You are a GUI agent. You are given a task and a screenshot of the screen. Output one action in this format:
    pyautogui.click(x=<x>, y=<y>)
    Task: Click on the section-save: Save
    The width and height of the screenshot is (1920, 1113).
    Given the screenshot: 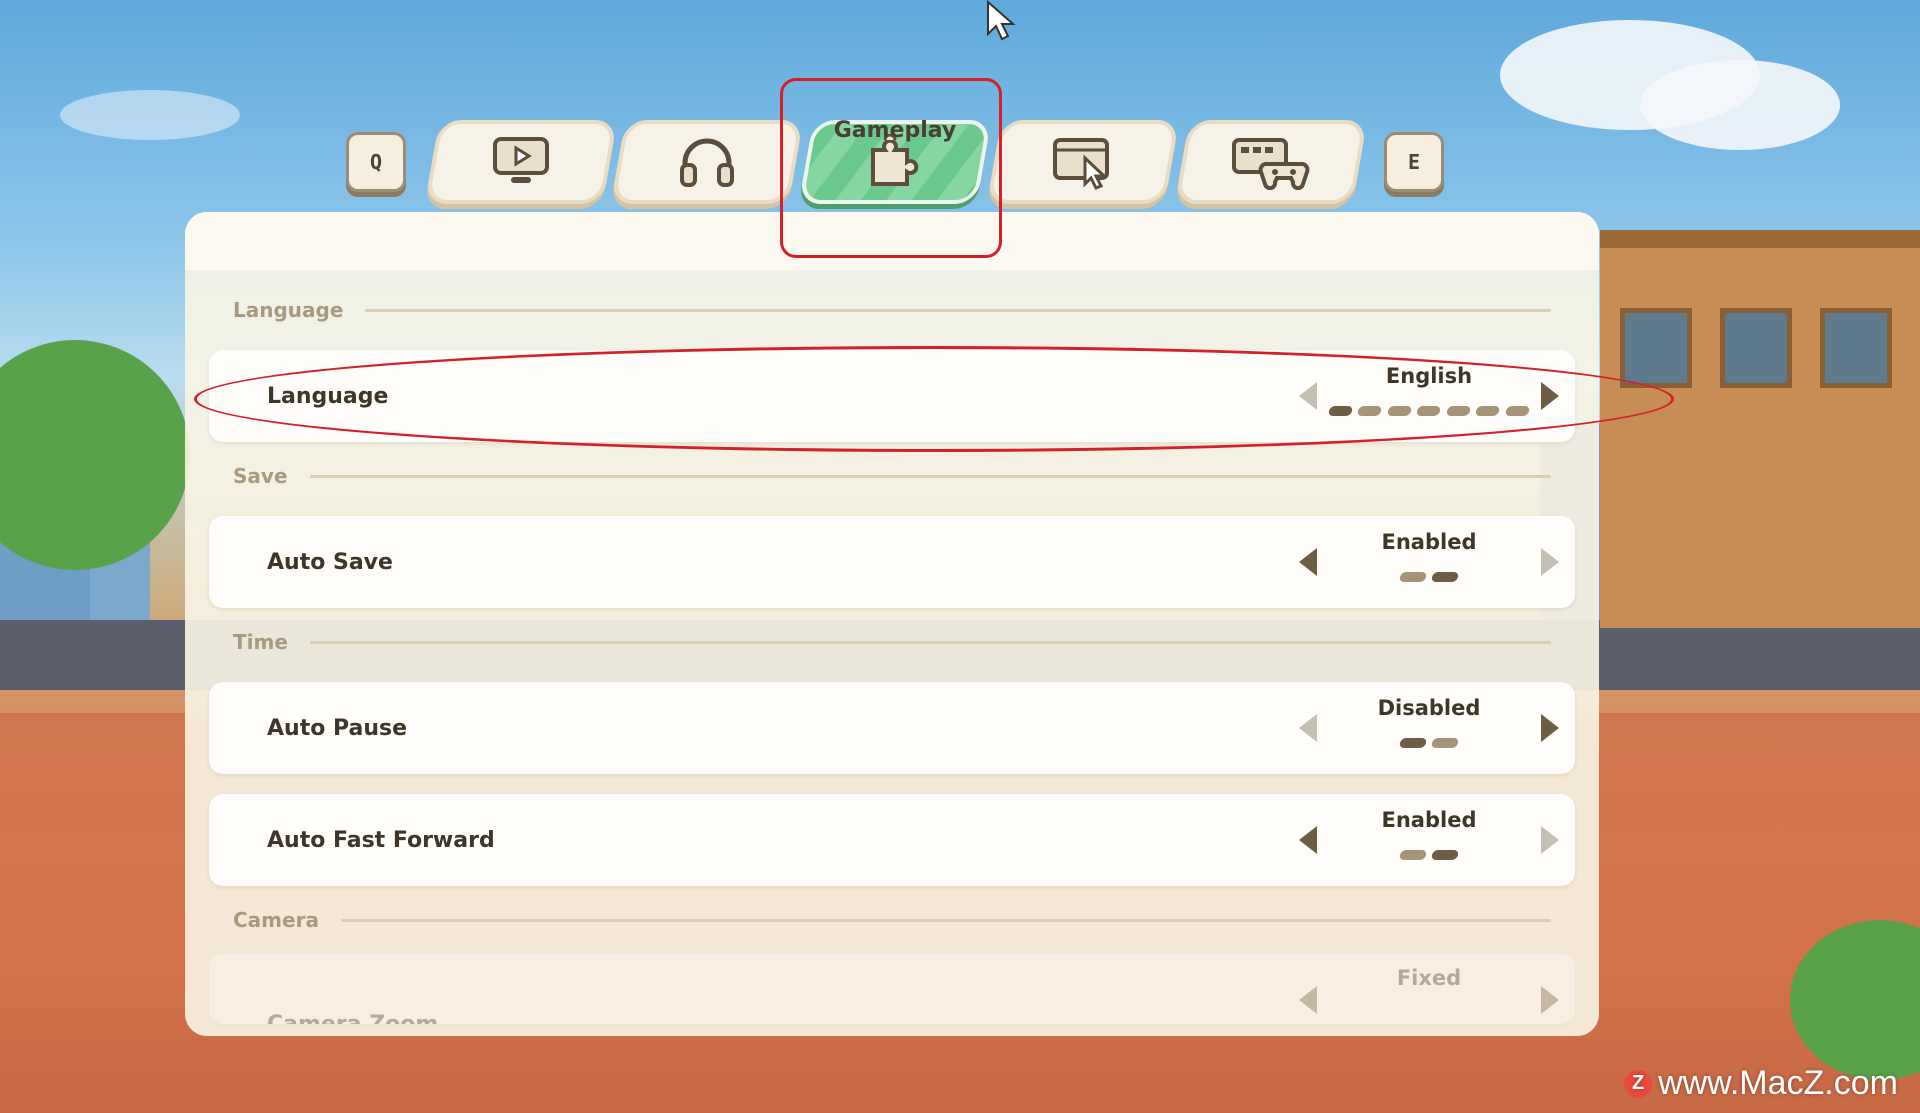 What is the action you would take?
    pyautogui.click(x=892, y=476)
    